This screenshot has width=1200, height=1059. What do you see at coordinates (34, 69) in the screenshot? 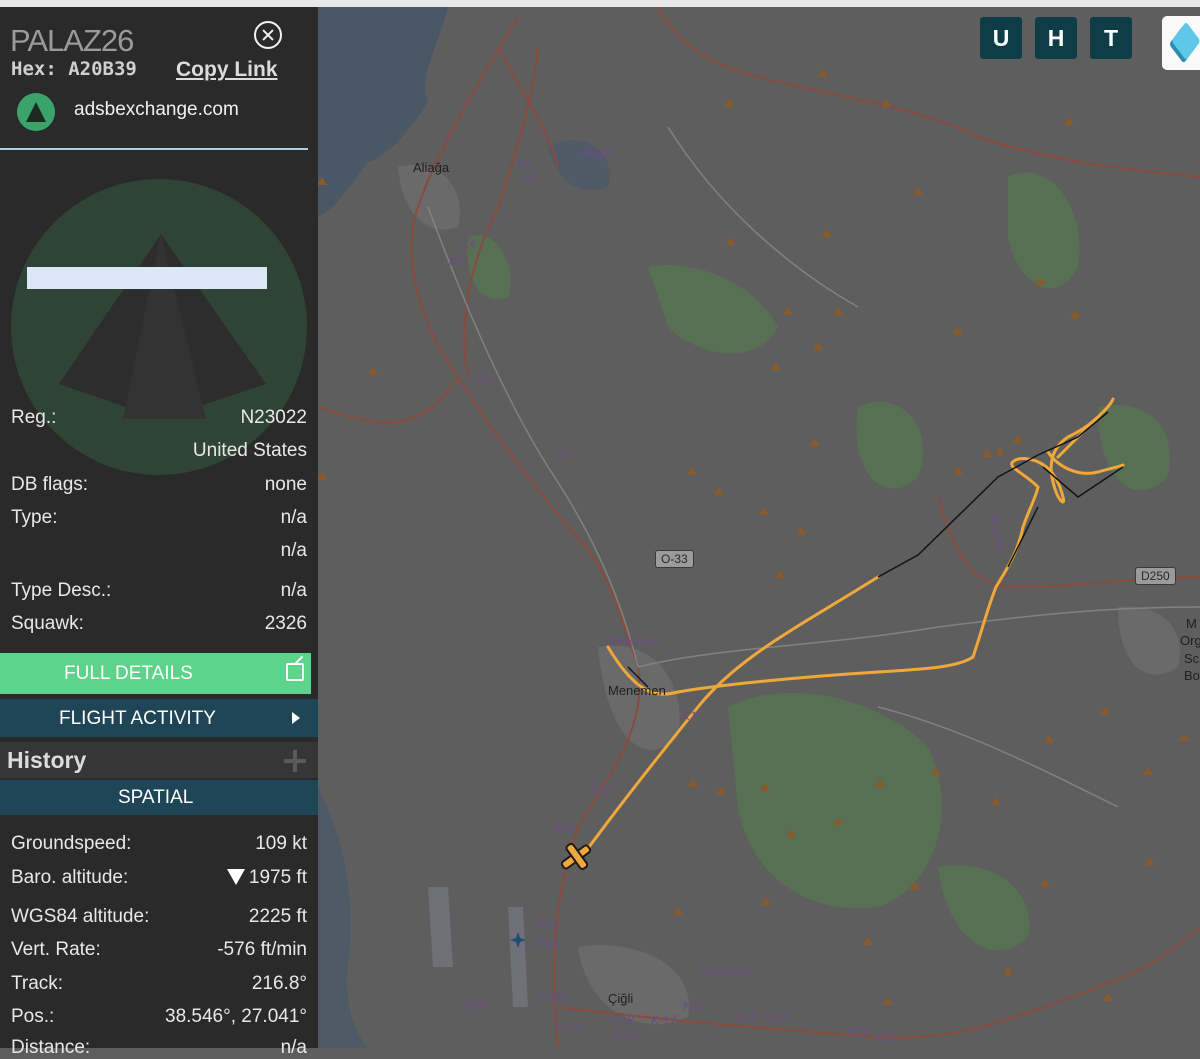
I see `hex-label: Hex:` at bounding box center [34, 69].